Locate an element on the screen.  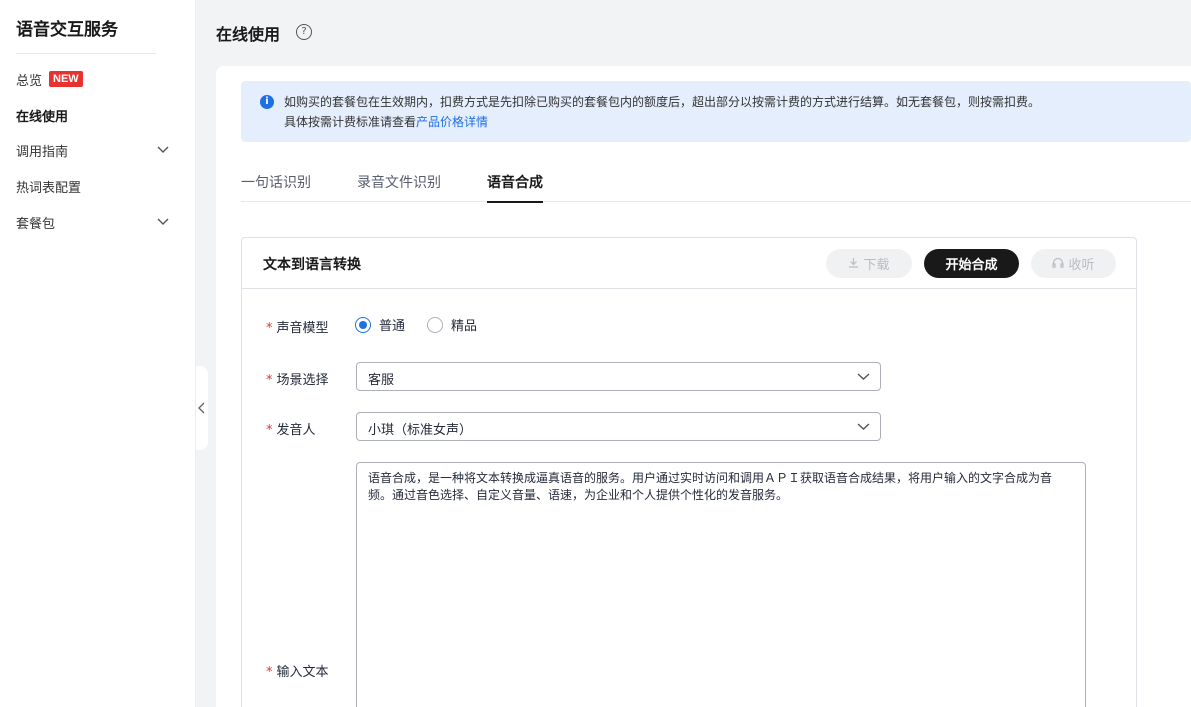
scene-label-text: 场景选择 is located at coordinates (302, 380).